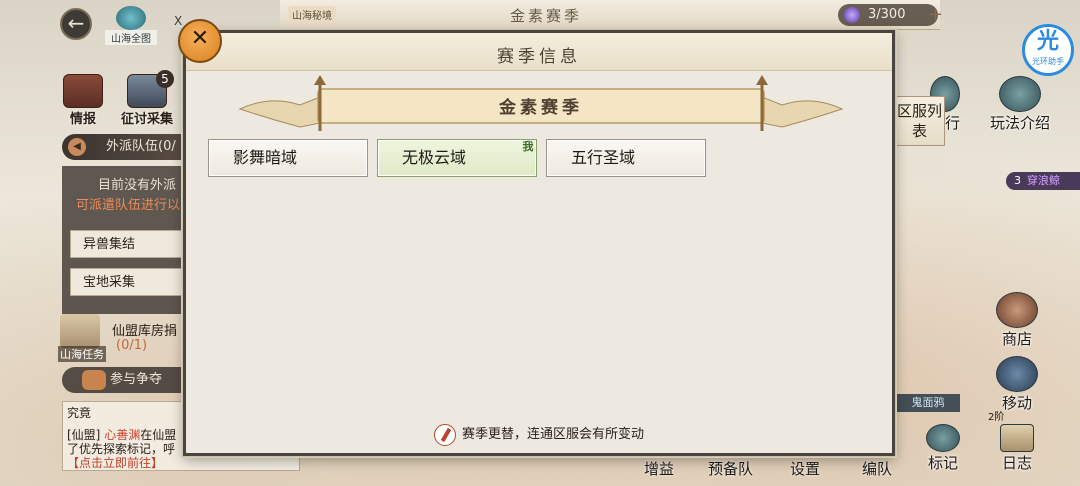 This screenshot has width=1080, height=486. I want to click on region-button-five-elements-domain: 五行圣域, so click(626, 158).